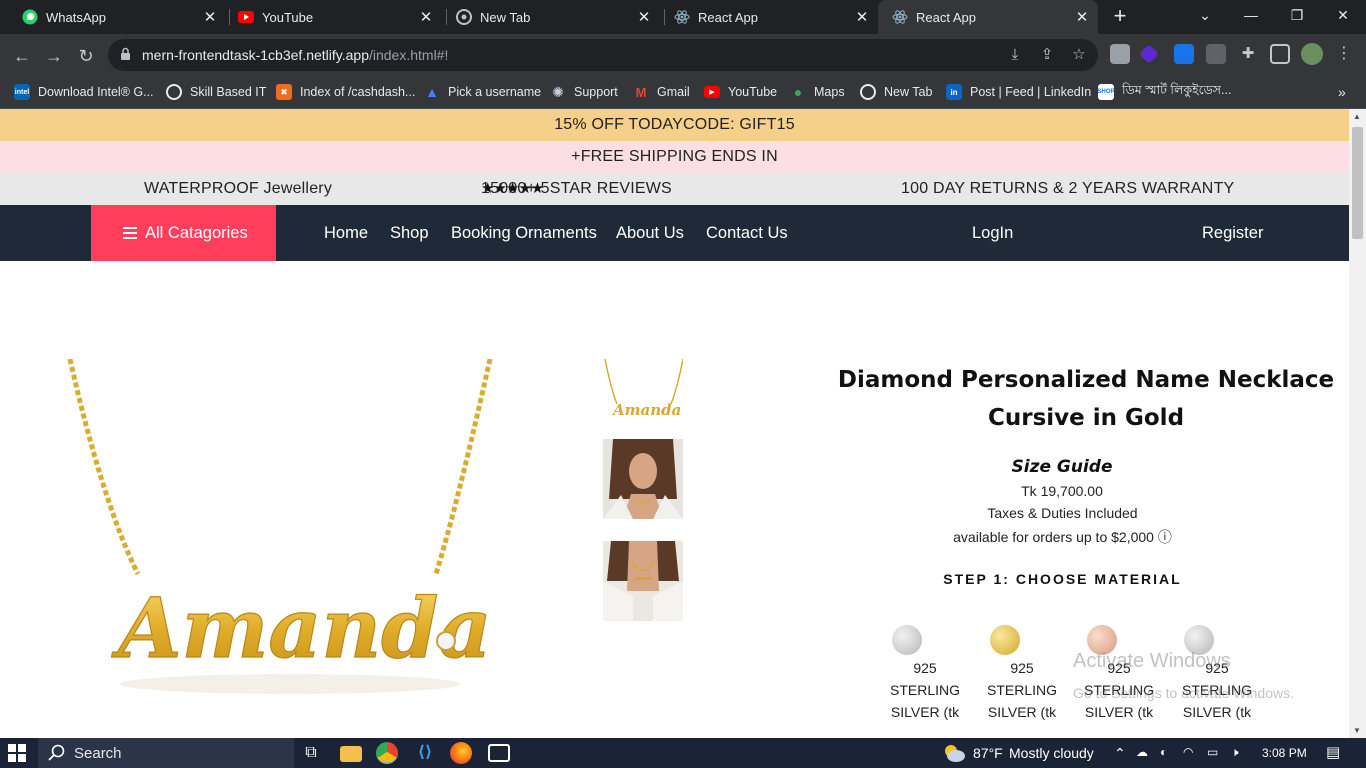 This screenshot has height=768, width=1366. Describe the element at coordinates (86, 56) in the screenshot. I see `reload-icon: ↻` at that location.